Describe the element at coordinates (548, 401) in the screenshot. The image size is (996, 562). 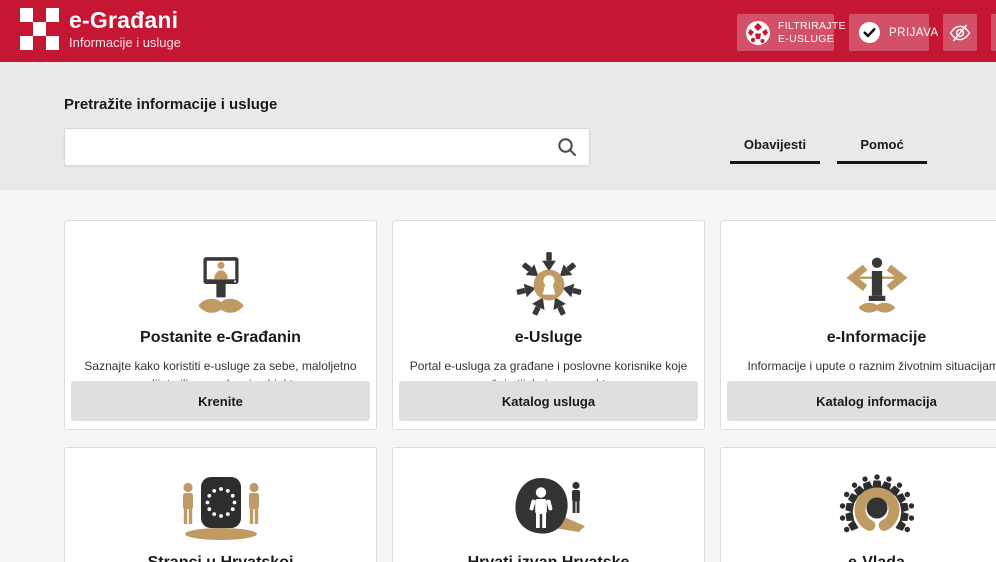
I see `katalog-usluga-button: Katalog usluga` at that location.